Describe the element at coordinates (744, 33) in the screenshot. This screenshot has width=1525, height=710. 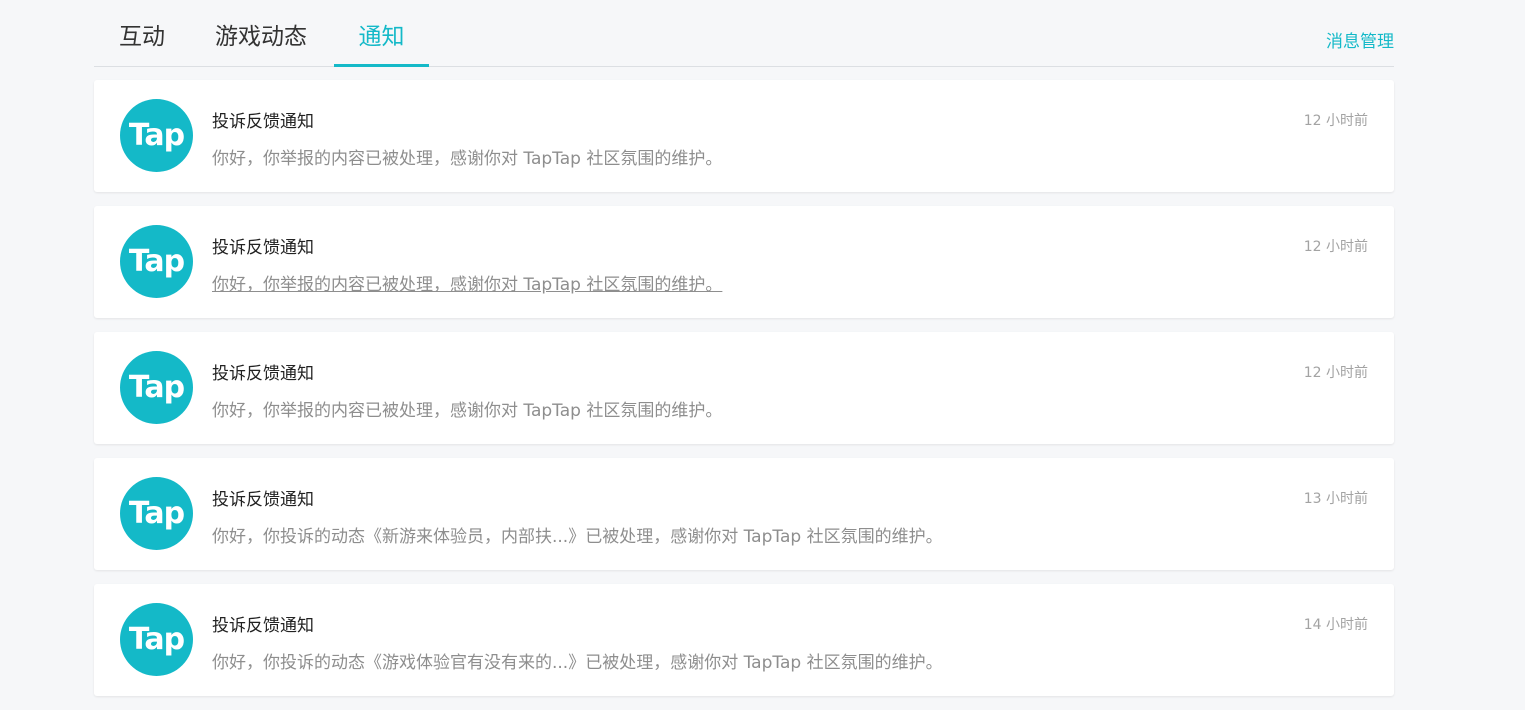
I see `tab-bar: 互动 游戏动态 通知 消息管理` at that location.